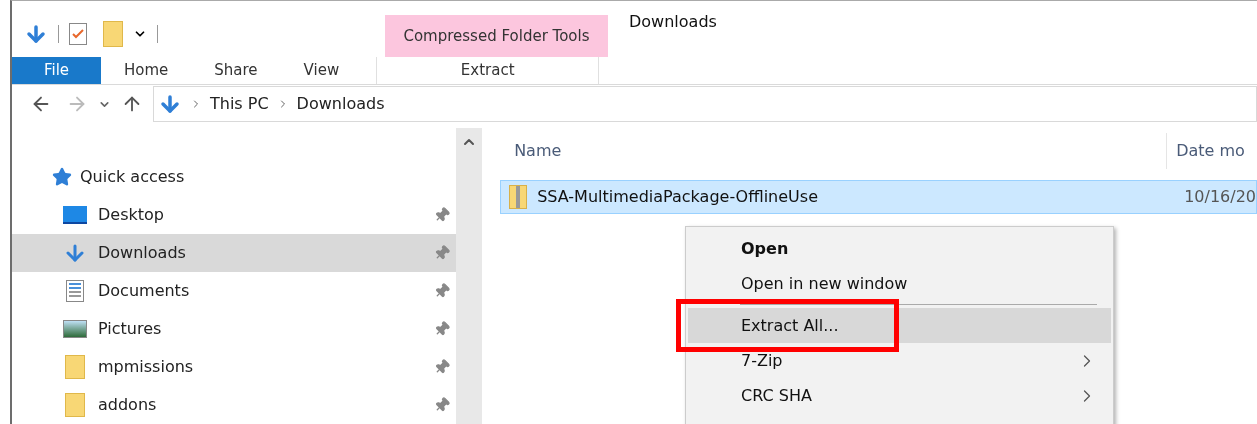 The width and height of the screenshot is (1257, 424). What do you see at coordinates (234, 215) in the screenshot?
I see `nav-item: Desktop` at bounding box center [234, 215].